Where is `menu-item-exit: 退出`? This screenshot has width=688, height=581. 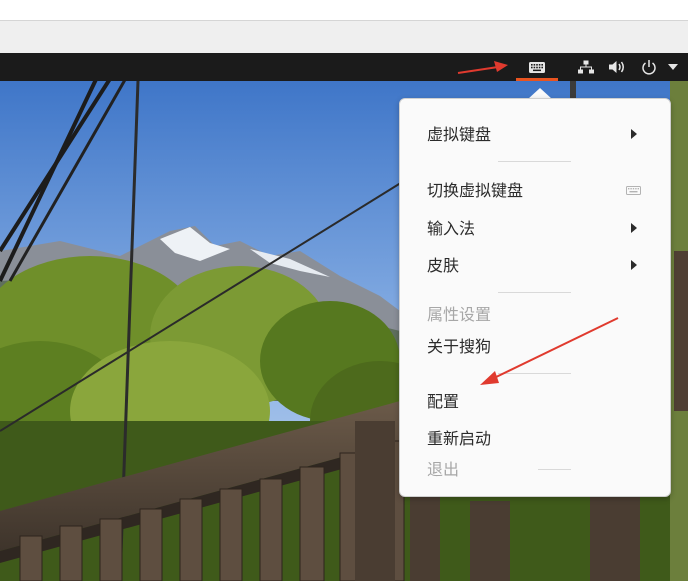 menu-item-exit: 退出 is located at coordinates (443, 470).